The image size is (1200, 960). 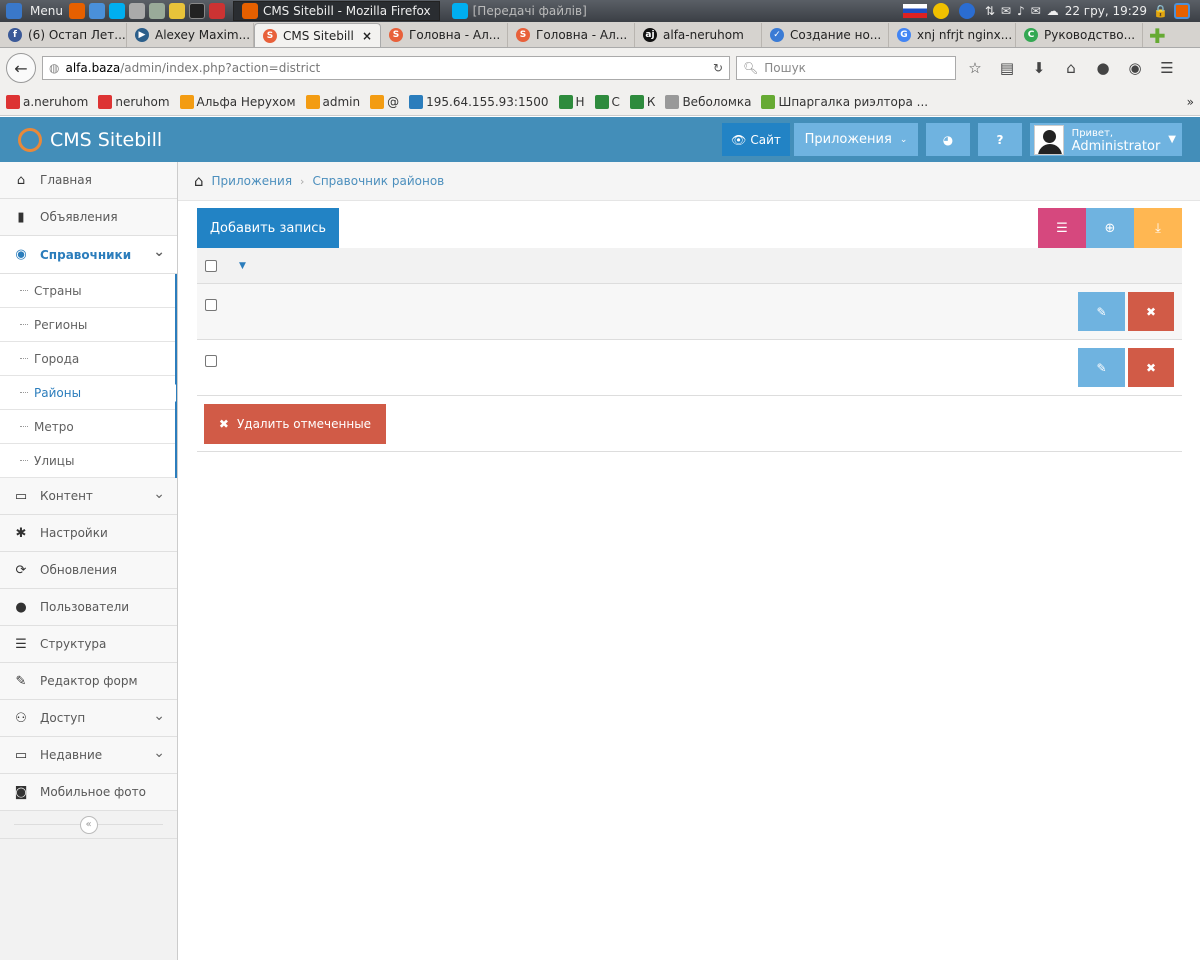 What do you see at coordinates (1103, 68) in the screenshot?
I see `chat-icon: ●` at bounding box center [1103, 68].